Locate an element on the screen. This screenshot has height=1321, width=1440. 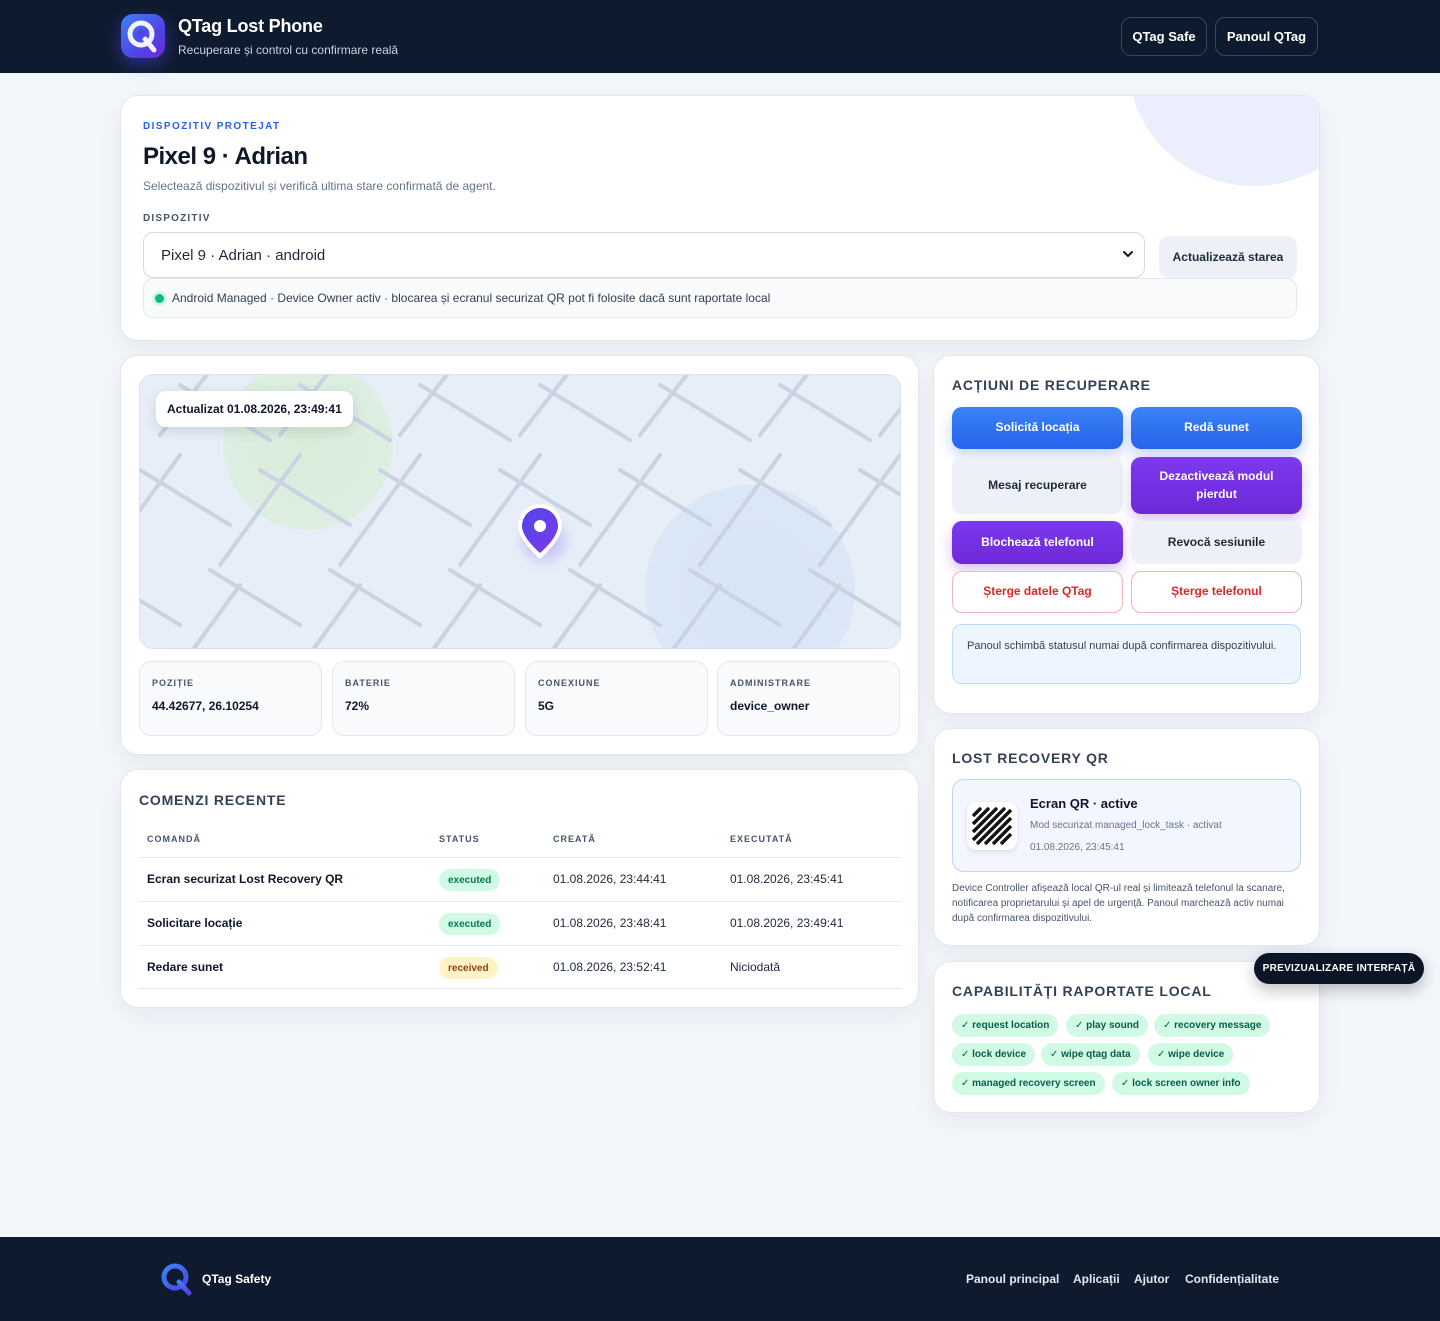
stat-battery: BATERIE 72% is located at coordinates (423, 698).